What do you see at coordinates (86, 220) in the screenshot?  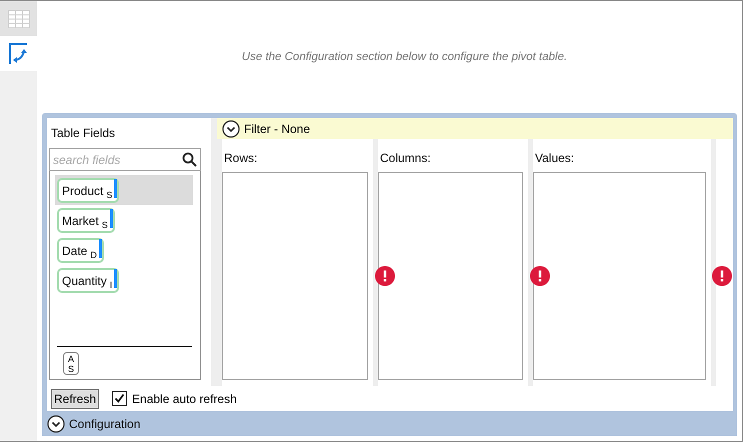 I see `field-chip: Market S` at bounding box center [86, 220].